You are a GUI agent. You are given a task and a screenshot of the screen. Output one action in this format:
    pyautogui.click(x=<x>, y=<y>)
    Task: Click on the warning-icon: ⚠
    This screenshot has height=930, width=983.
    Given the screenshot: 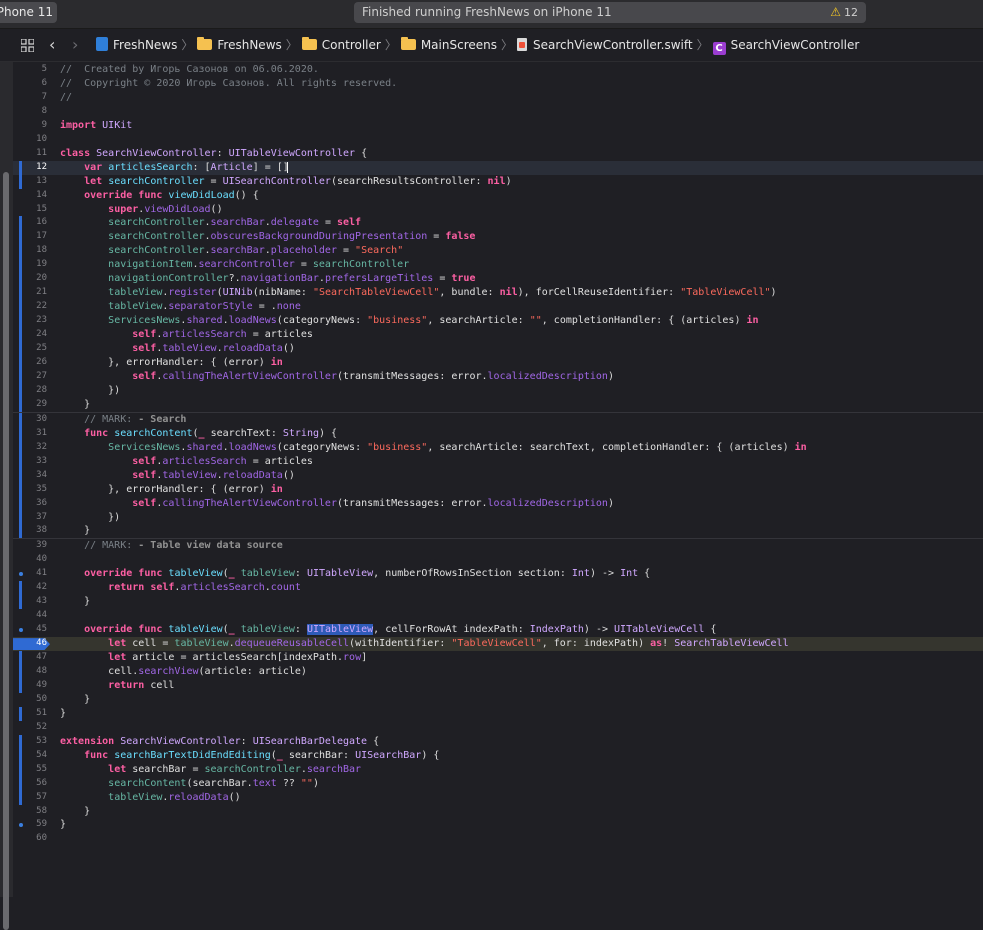 What is the action you would take?
    pyautogui.click(x=835, y=12)
    